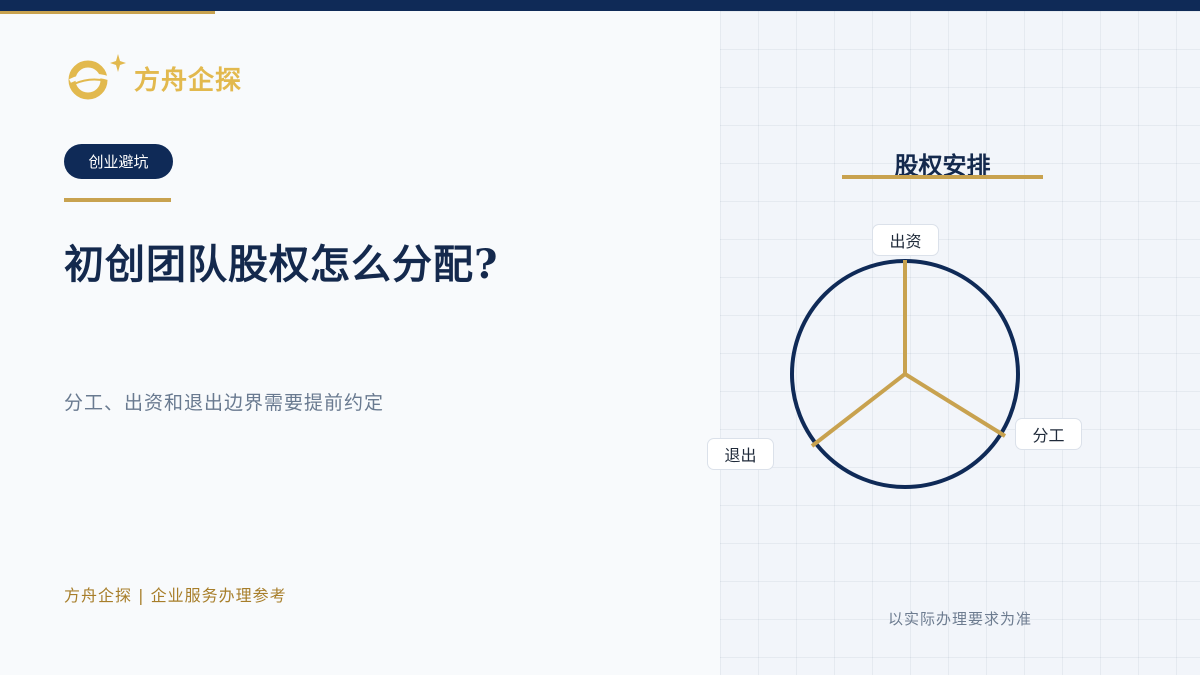 The height and width of the screenshot is (675, 1200). I want to click on panel-title-underline, so click(942, 177).